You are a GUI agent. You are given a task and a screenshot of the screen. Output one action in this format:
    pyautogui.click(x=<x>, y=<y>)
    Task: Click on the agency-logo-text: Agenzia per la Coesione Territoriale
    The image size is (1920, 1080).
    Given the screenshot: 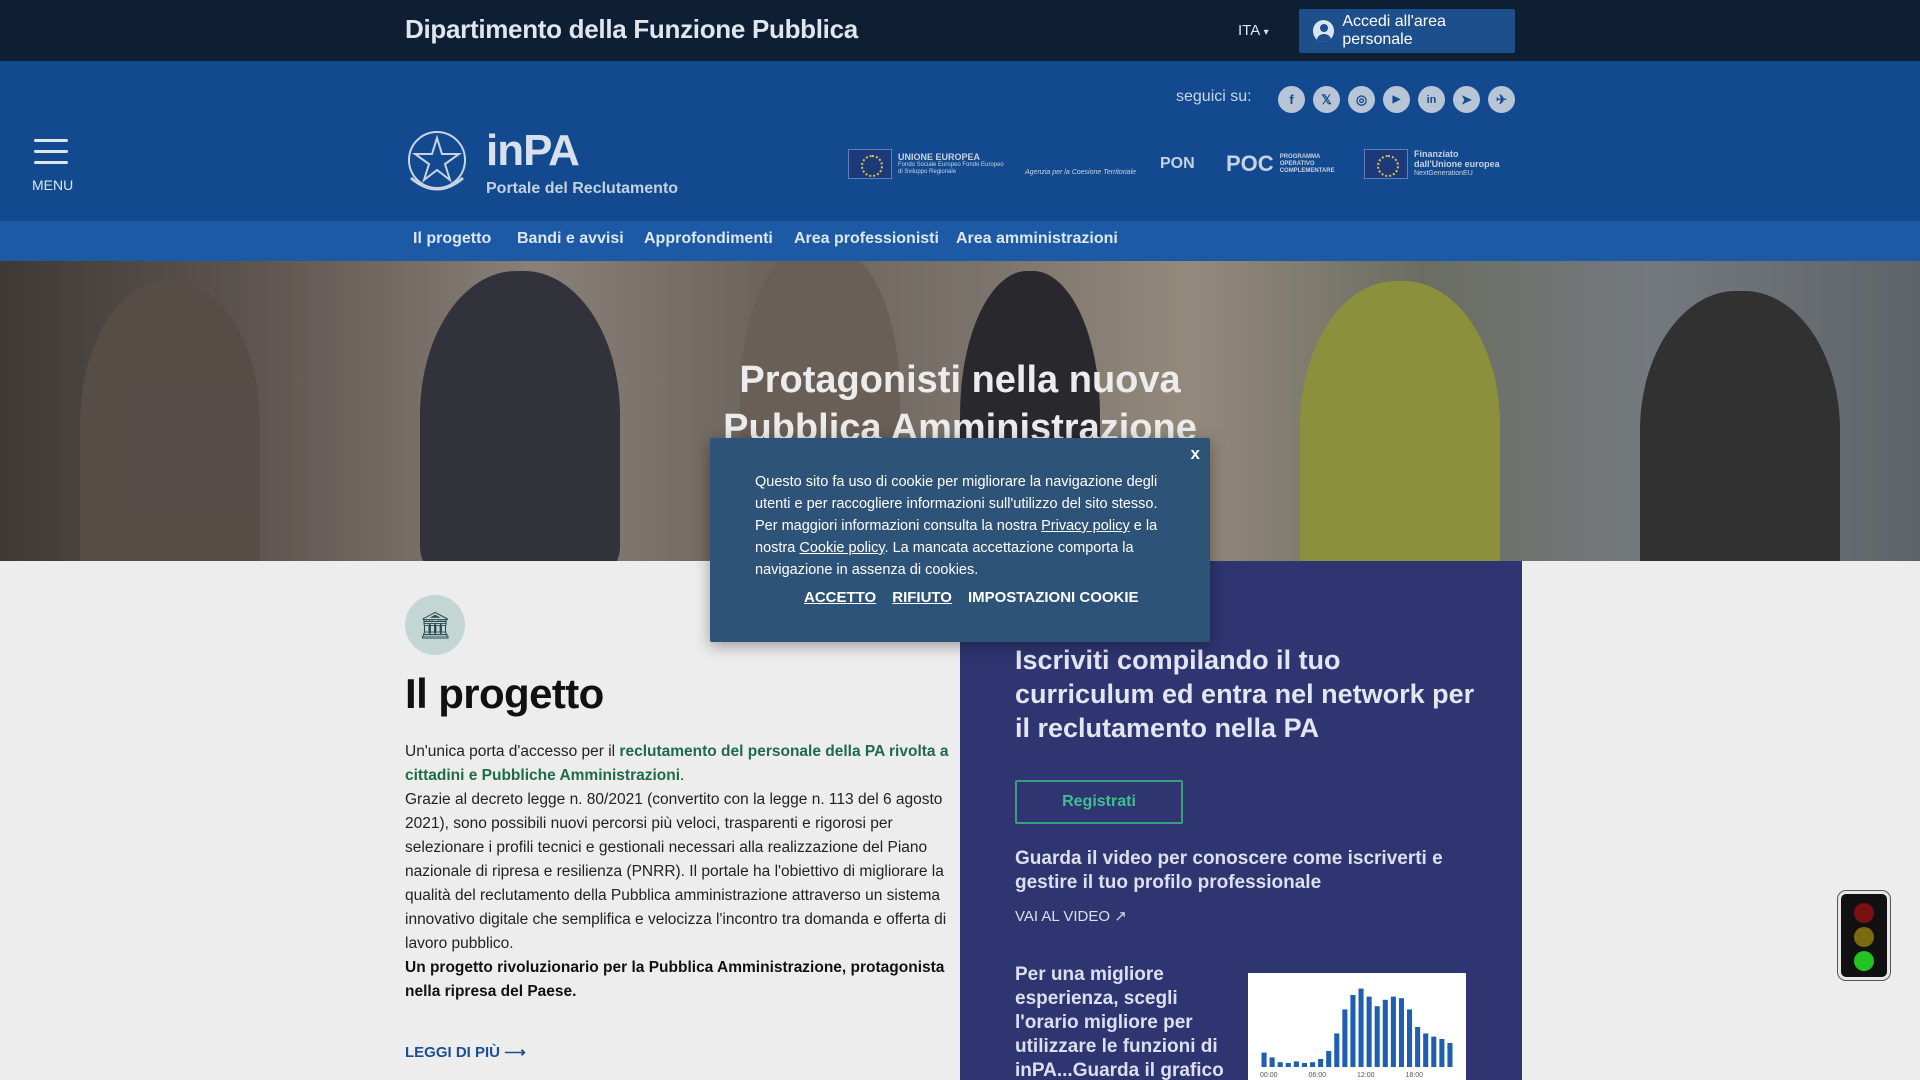 What is the action you would take?
    pyautogui.click(x=1081, y=172)
    